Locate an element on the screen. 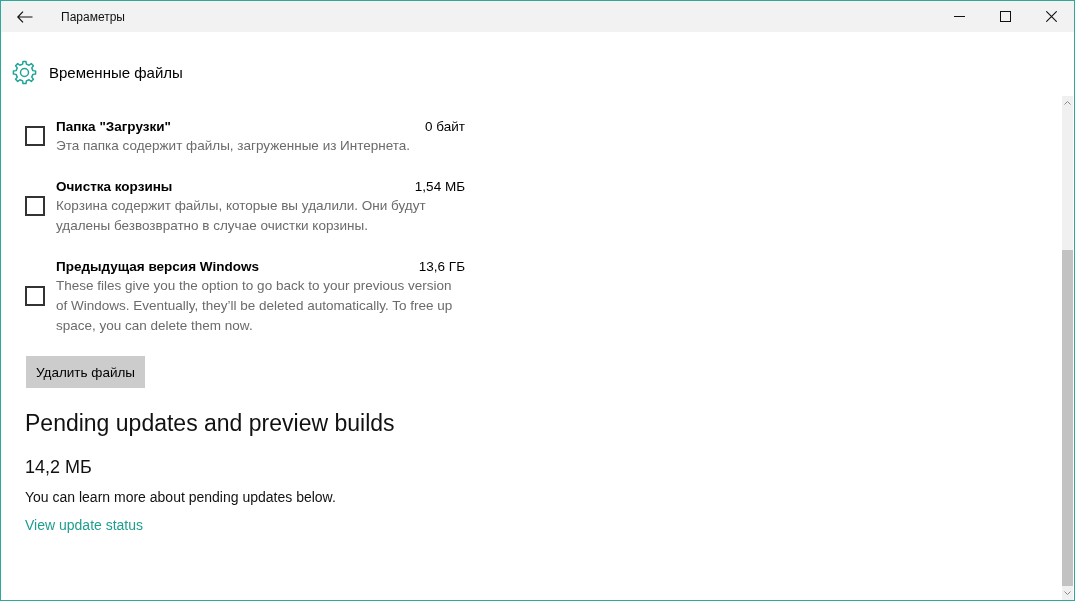 The width and height of the screenshot is (1075, 601). window-title: Параметры is located at coordinates (93, 16).